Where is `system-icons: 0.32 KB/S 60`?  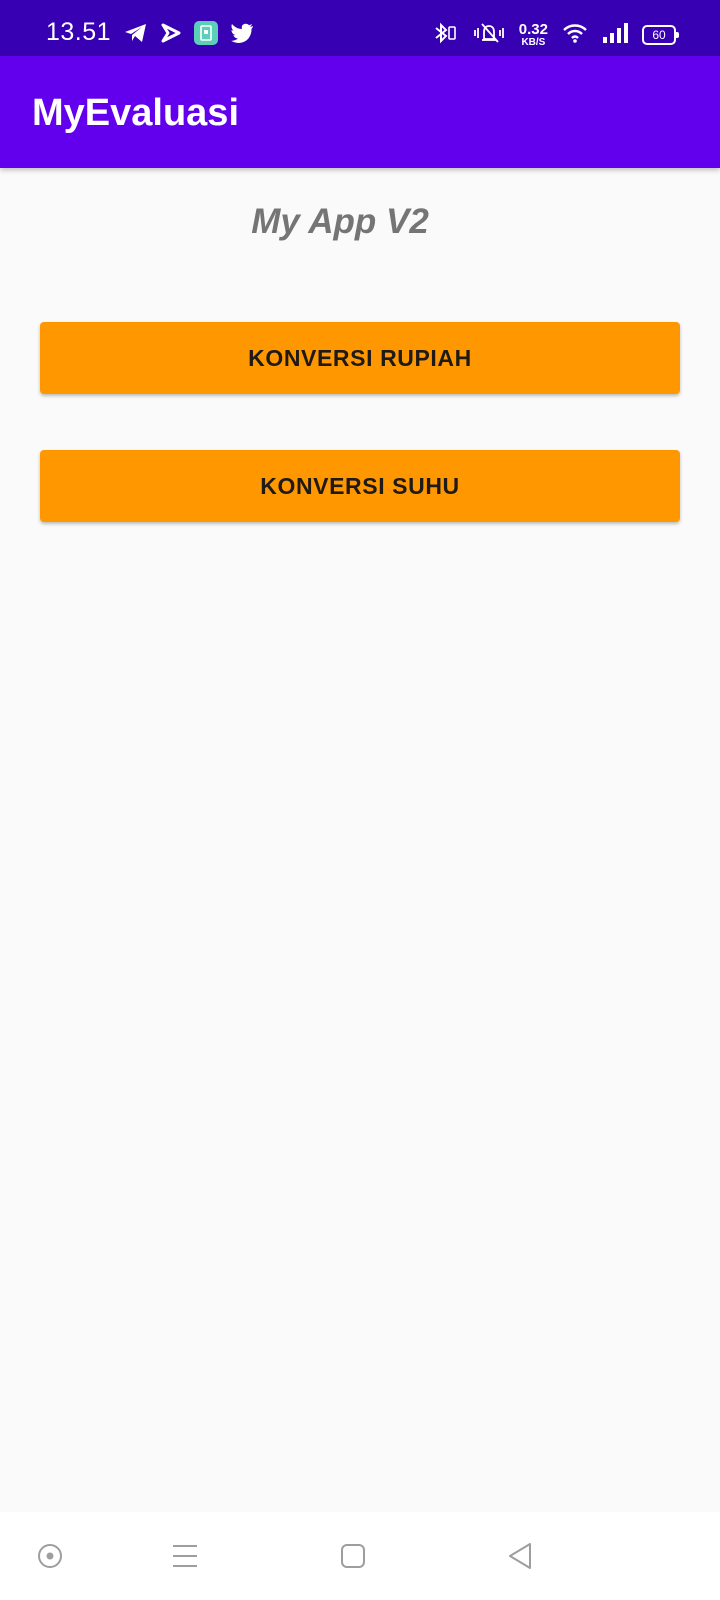 system-icons: 0.32 KB/S 60 is located at coordinates (556, 35).